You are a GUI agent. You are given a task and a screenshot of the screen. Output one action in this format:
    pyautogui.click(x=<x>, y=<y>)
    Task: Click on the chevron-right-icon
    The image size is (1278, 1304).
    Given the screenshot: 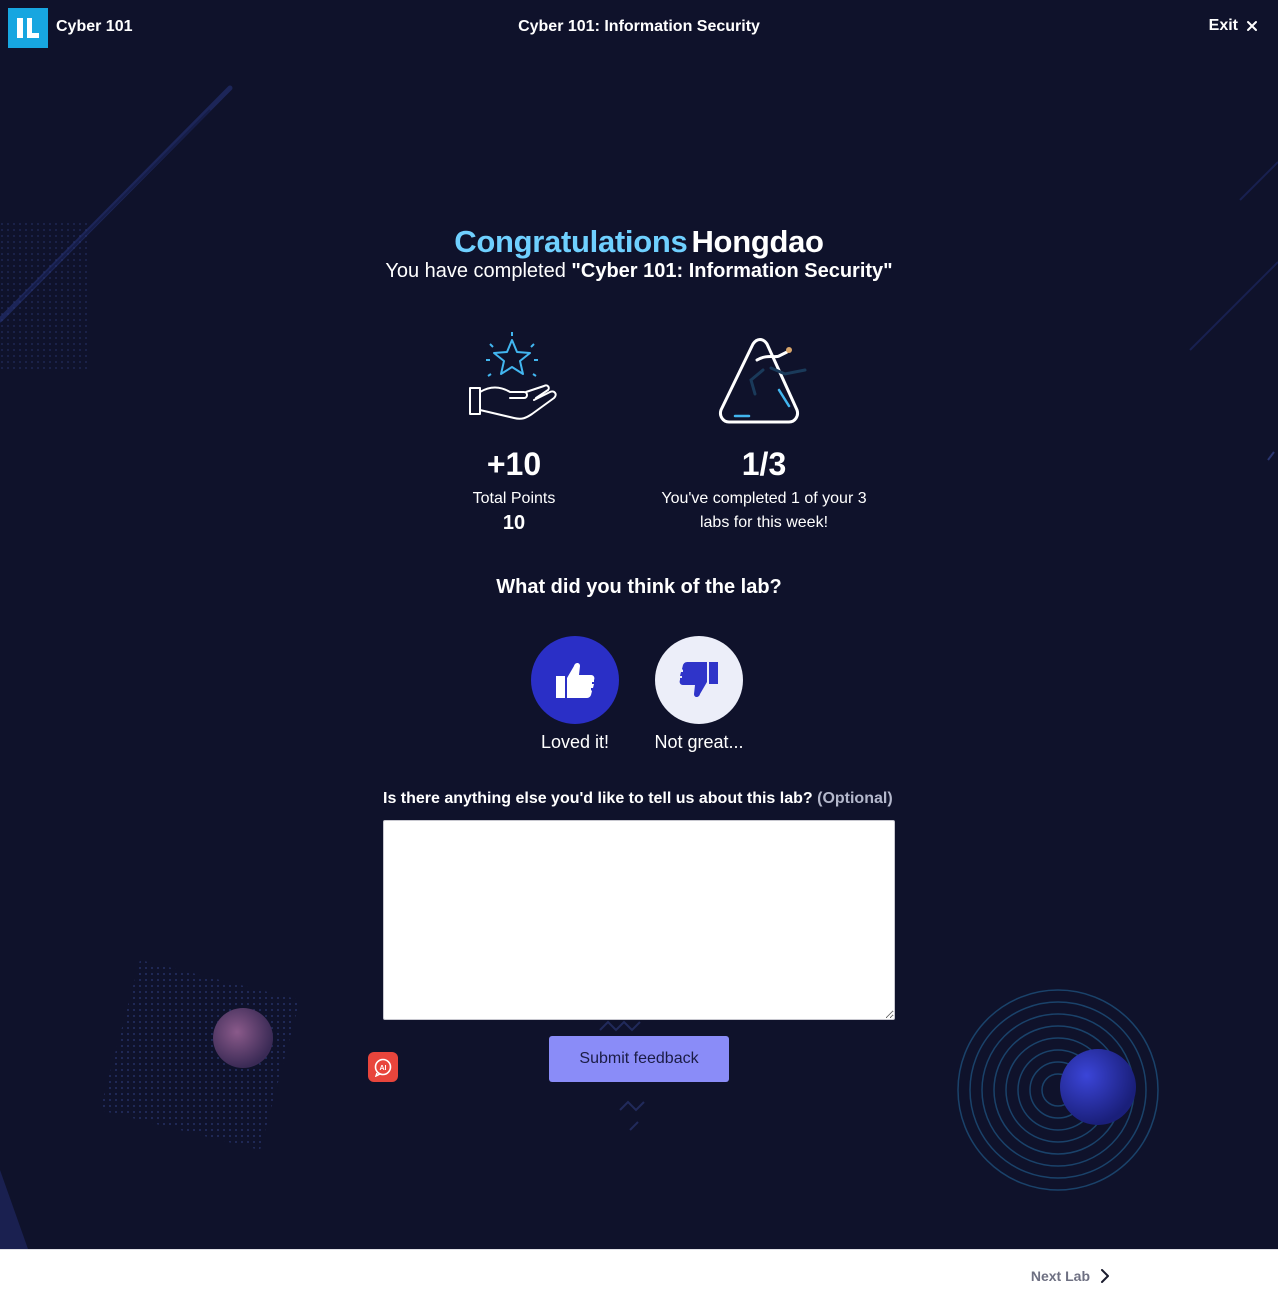 What is the action you would take?
    pyautogui.click(x=1105, y=1276)
    